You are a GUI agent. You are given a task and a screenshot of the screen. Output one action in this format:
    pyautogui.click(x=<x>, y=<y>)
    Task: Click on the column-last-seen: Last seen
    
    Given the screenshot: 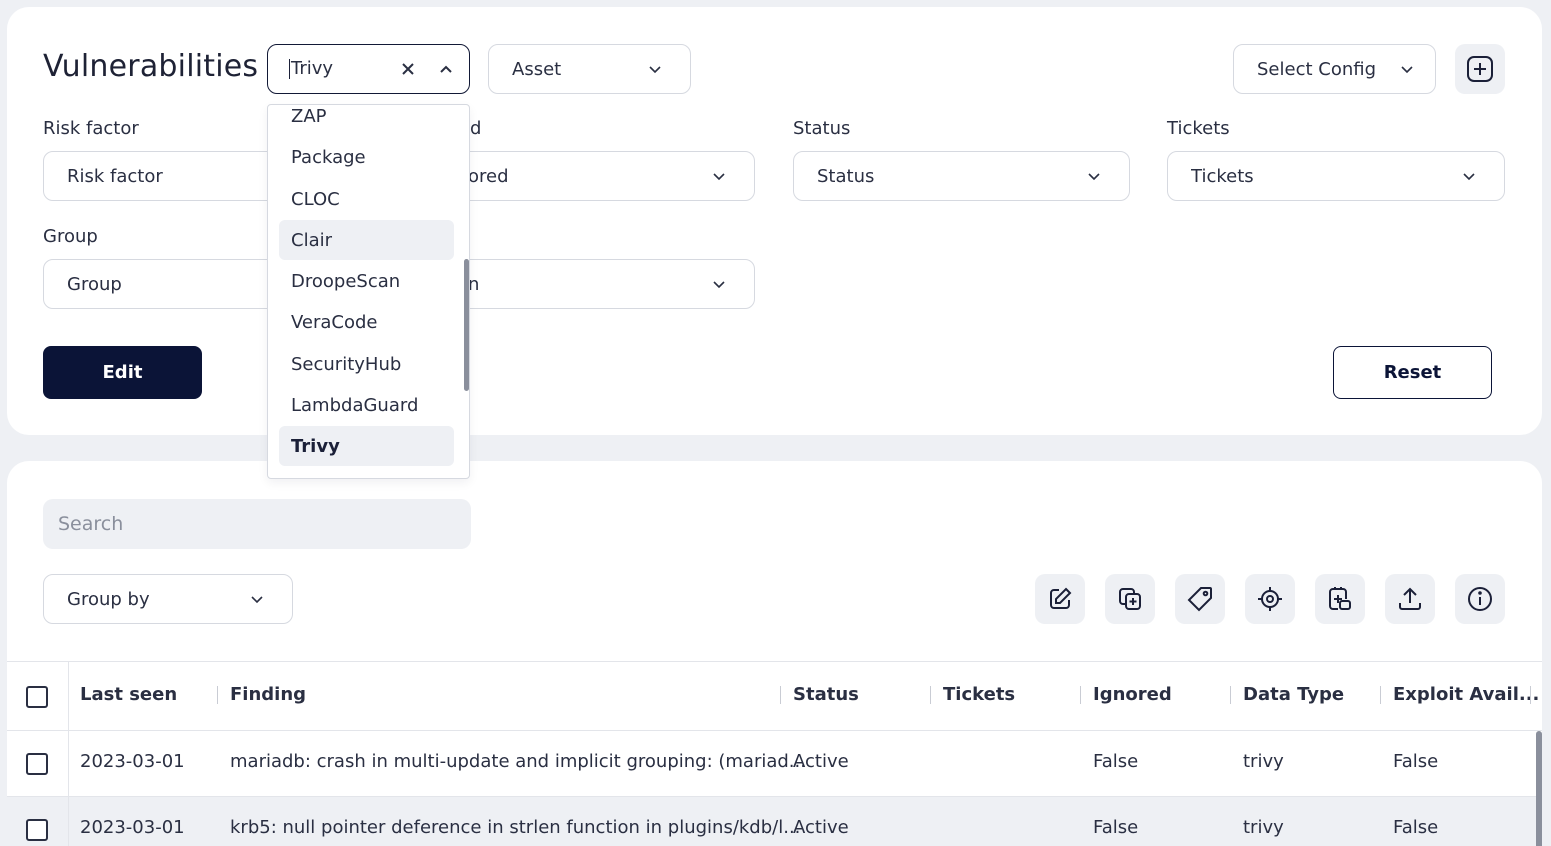 What is the action you would take?
    pyautogui.click(x=128, y=694)
    